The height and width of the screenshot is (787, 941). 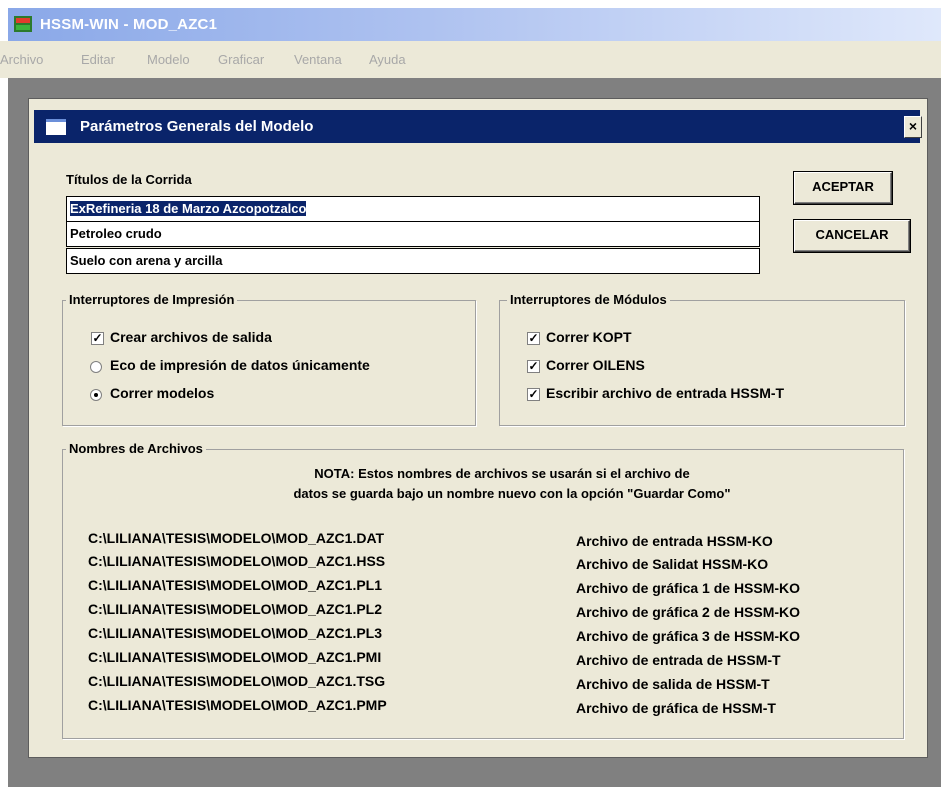 What do you see at coordinates (852, 236) in the screenshot?
I see `cancel-button: CANCELAR` at bounding box center [852, 236].